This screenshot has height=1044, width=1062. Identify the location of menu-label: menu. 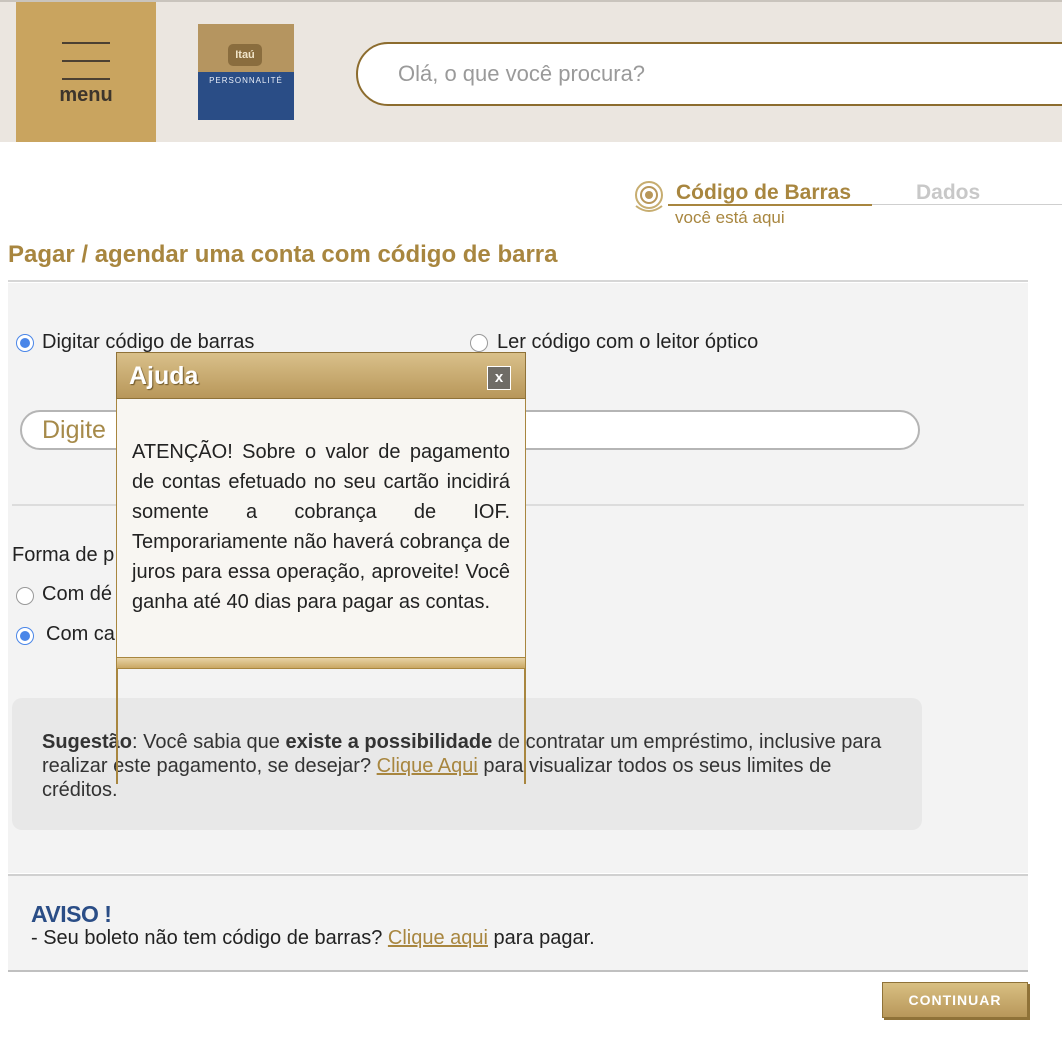
(86, 95).